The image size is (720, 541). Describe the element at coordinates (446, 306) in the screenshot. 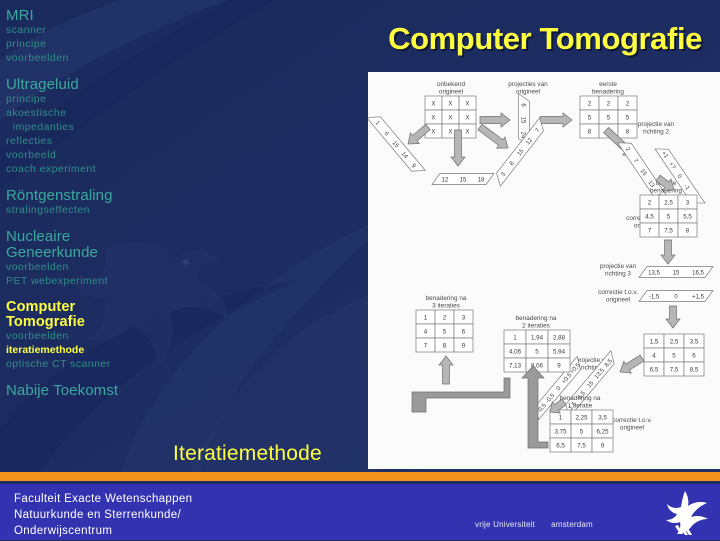

I see `svg-text: 3 iteraties` at that location.